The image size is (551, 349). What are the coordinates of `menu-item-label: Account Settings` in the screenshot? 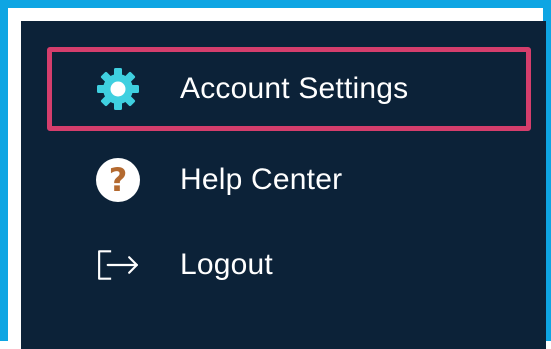 It's located at (294, 88).